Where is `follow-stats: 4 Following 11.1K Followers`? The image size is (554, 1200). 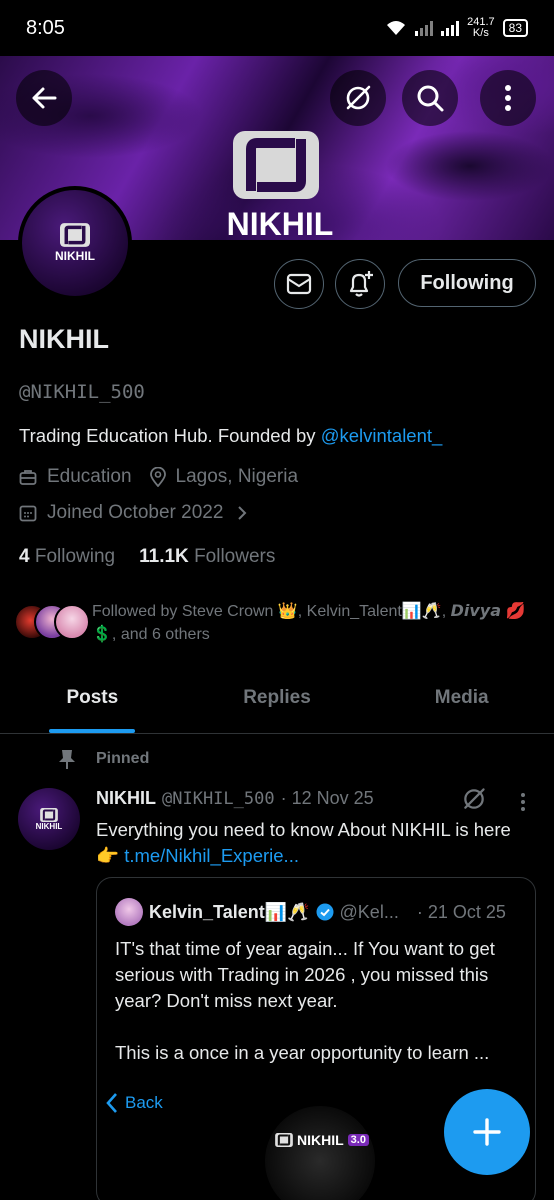
follow-stats: 4 Following 11.1K Followers is located at coordinates (147, 557).